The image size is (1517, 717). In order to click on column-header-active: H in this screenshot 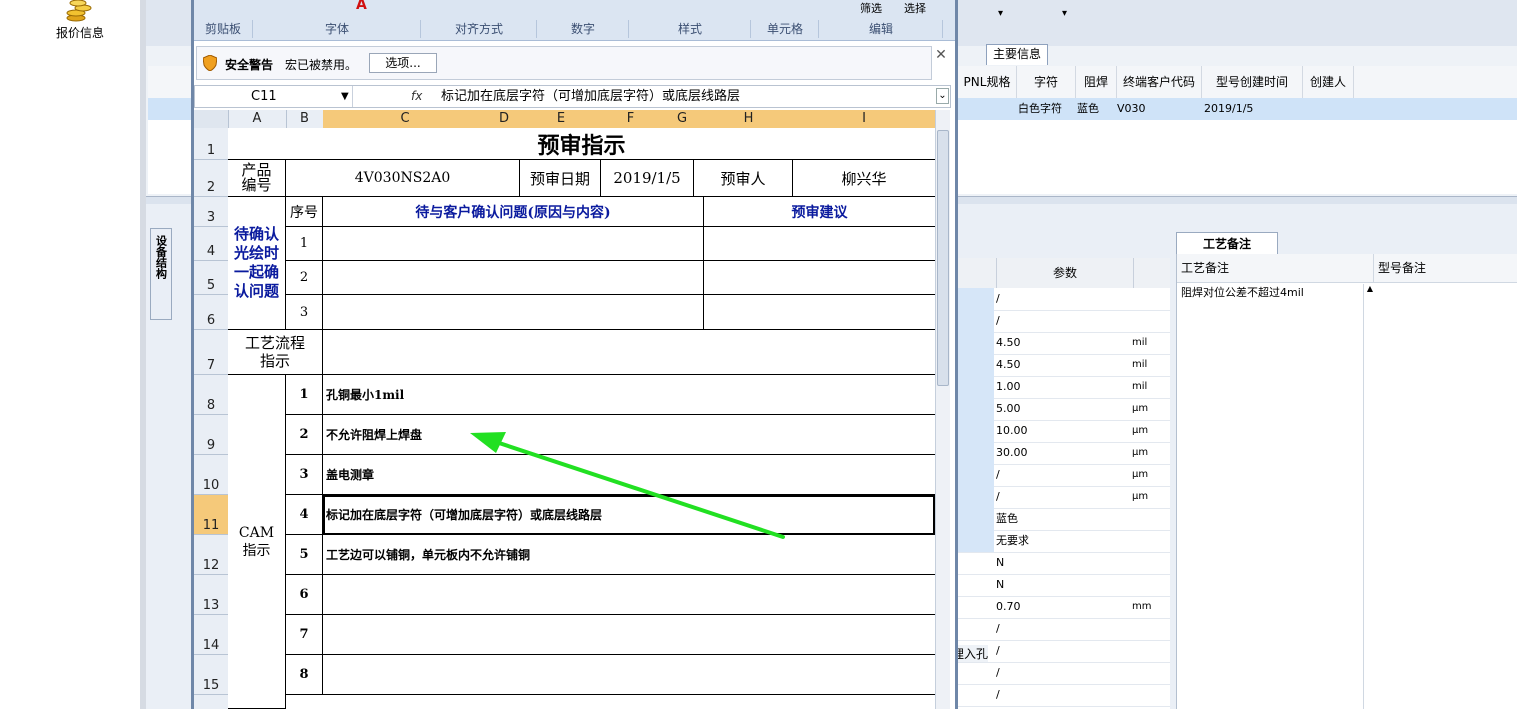, I will do `click(749, 119)`.